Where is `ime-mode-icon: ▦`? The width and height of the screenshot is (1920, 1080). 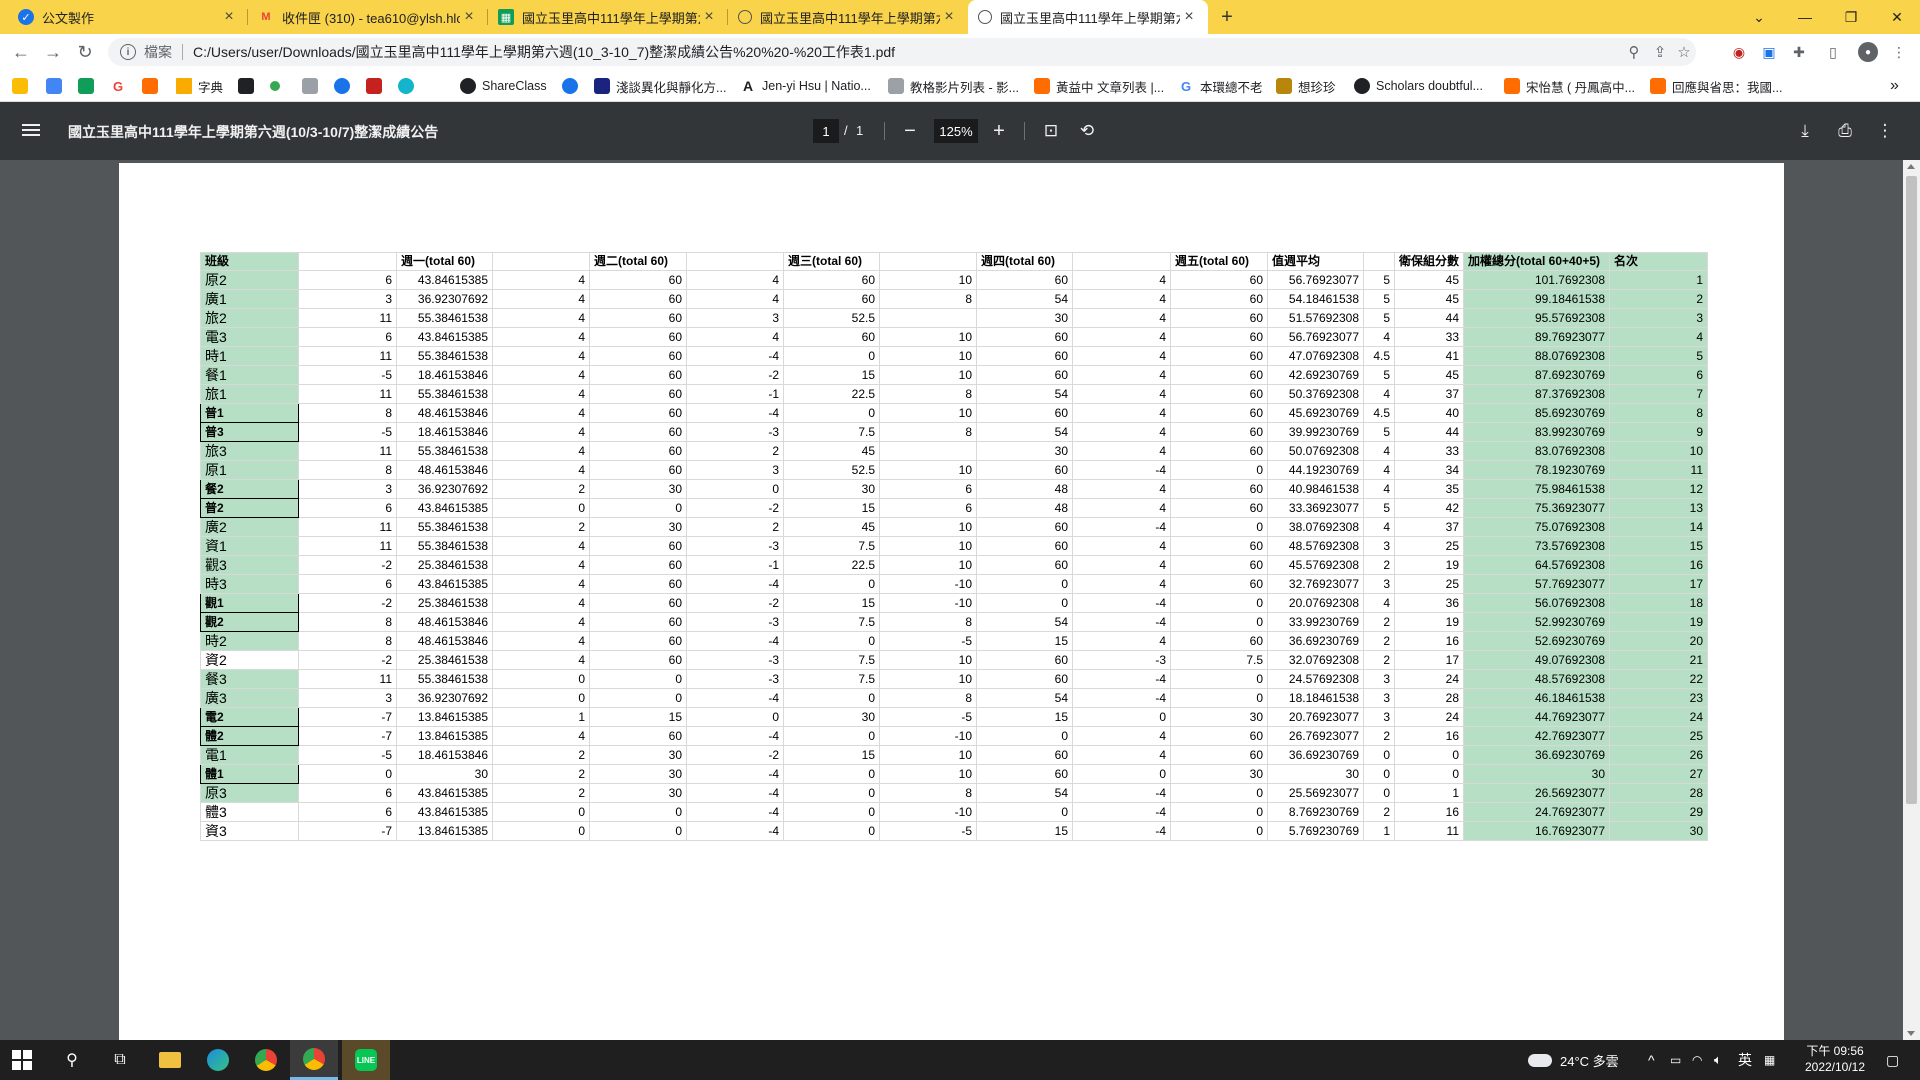
ime-mode-icon: ▦ is located at coordinates (1769, 1060).